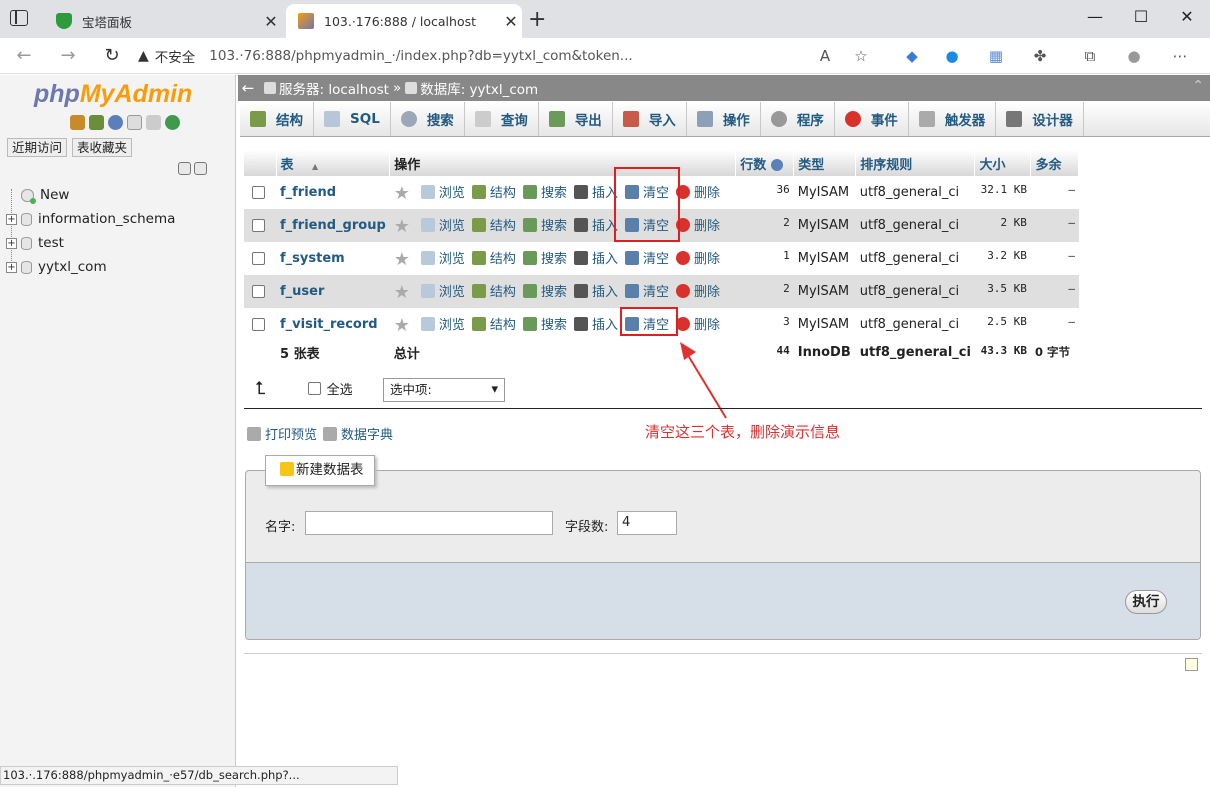 This screenshot has height=787, width=1210. Describe the element at coordinates (113, 94) in the screenshot. I see `pma-logo: phpMyAdmin` at that location.